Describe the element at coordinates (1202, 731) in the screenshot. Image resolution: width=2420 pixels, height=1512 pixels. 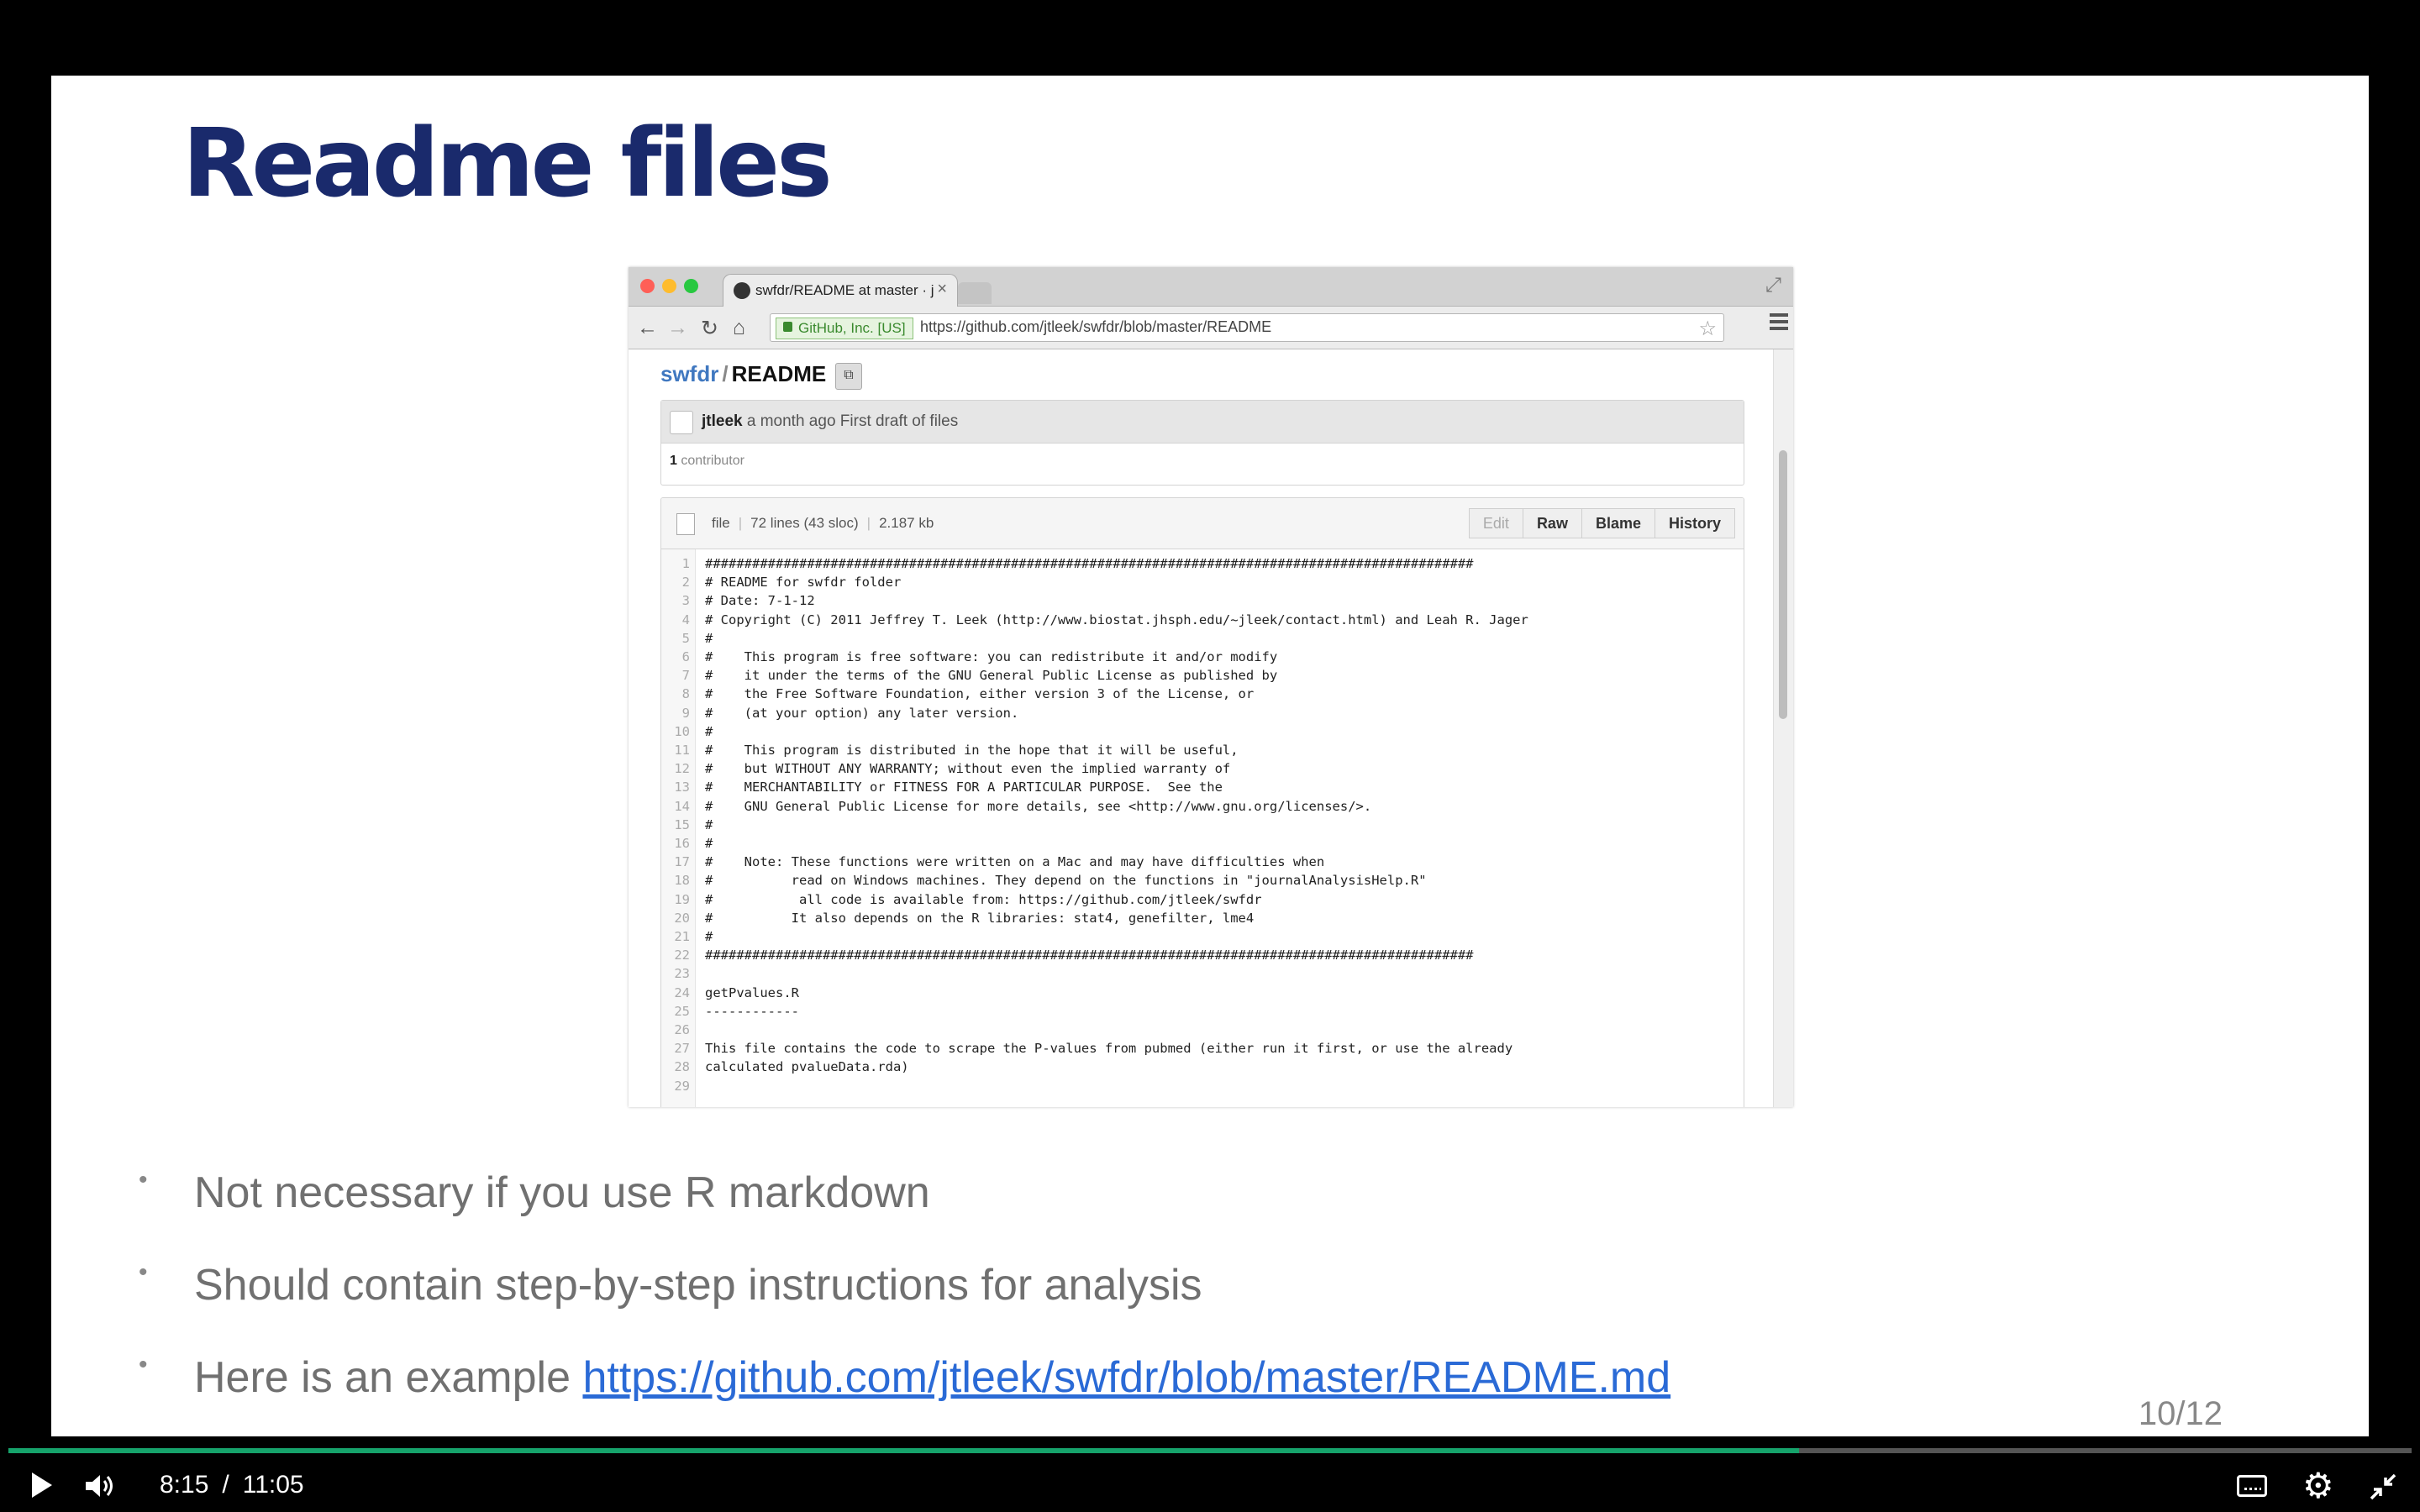
I see `code-line: 10 #` at that location.